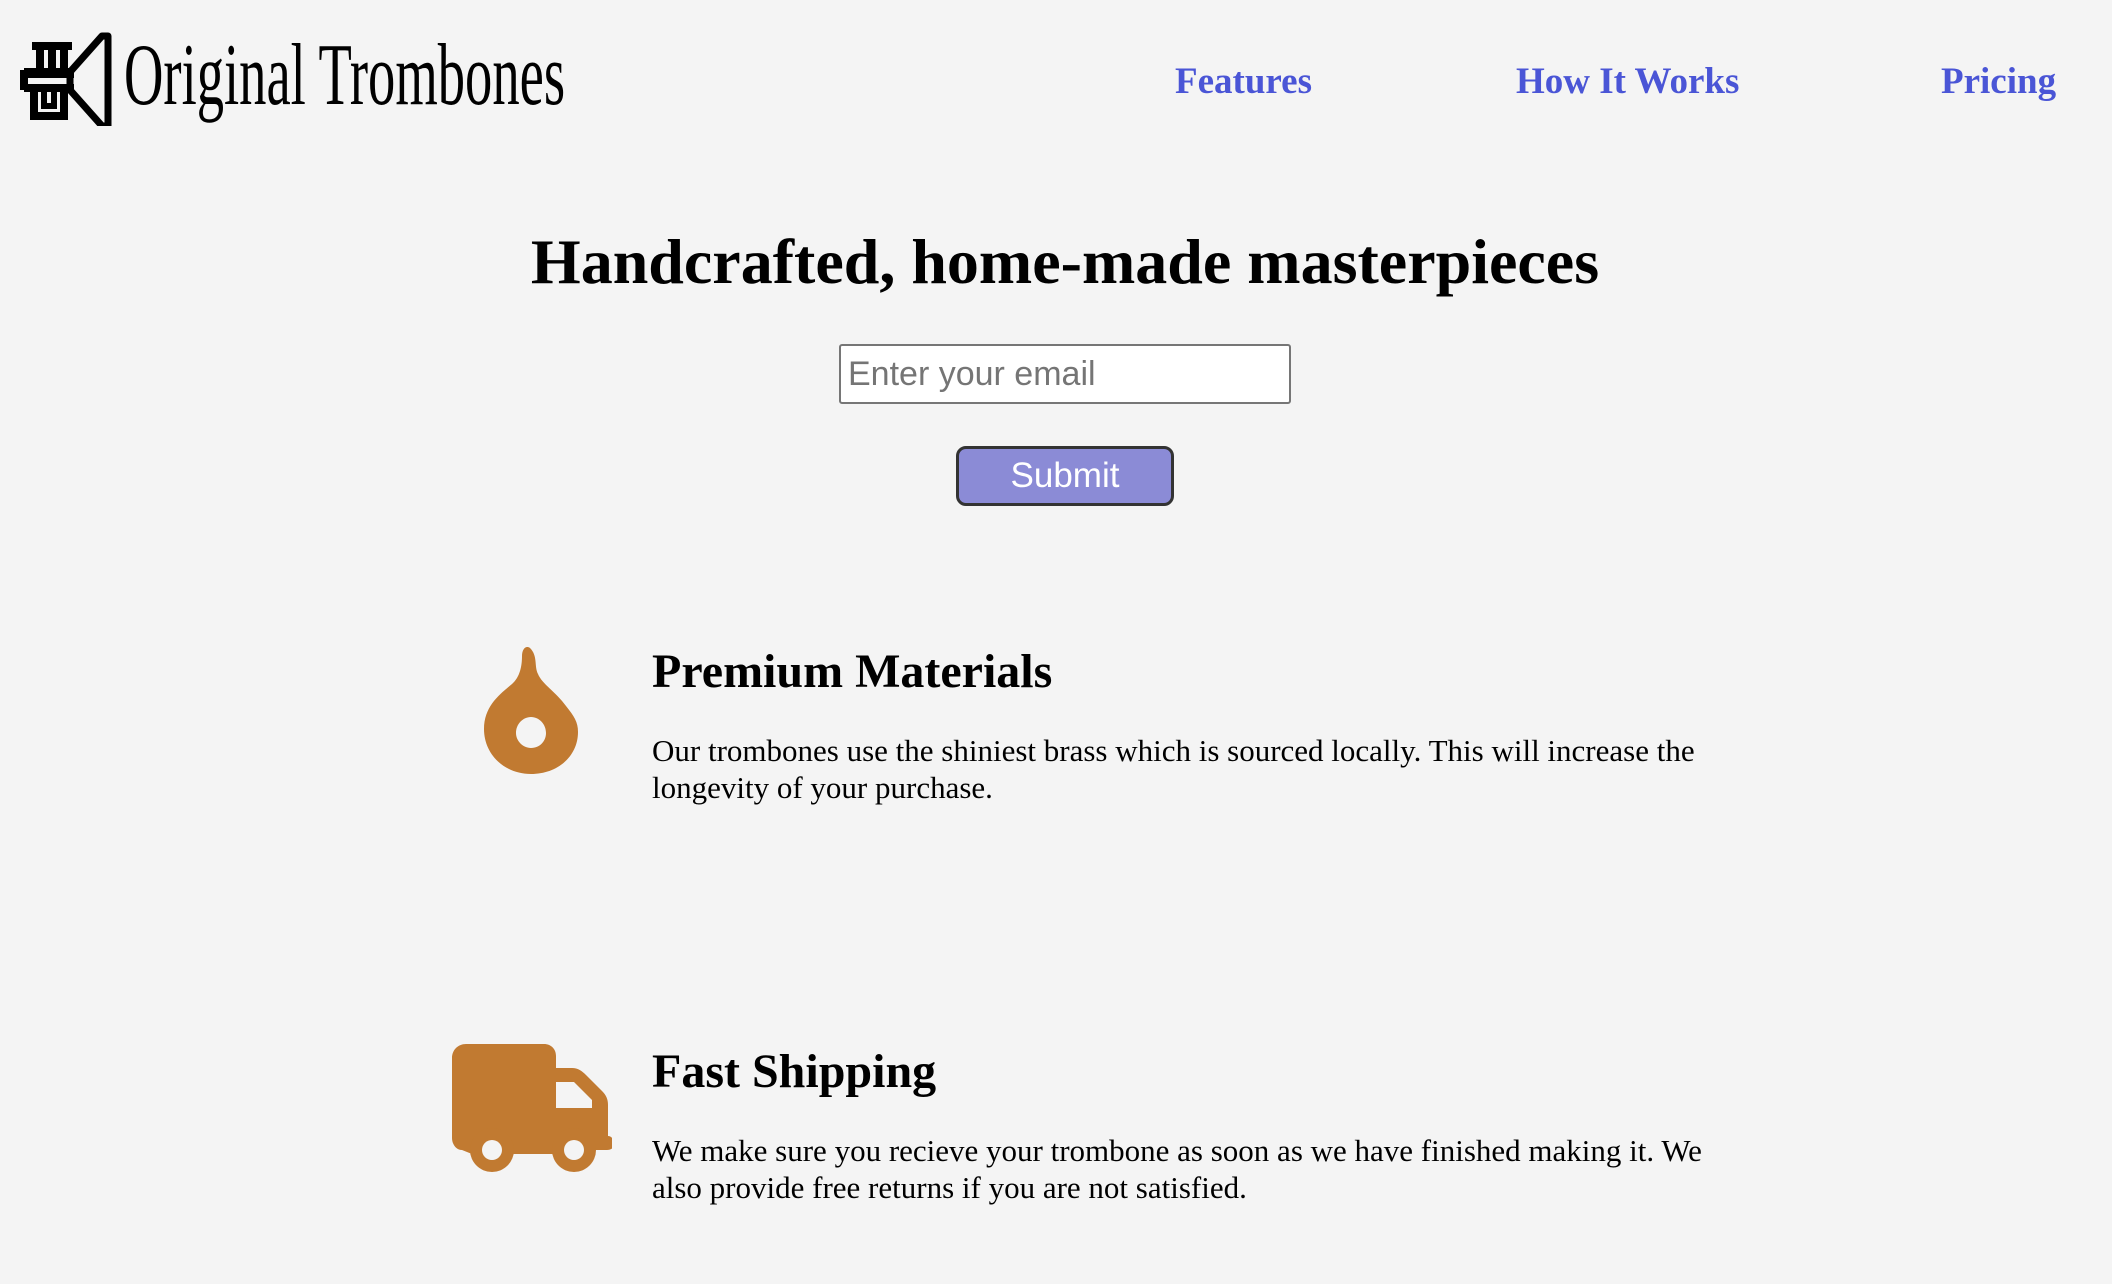 Image resolution: width=2112 pixels, height=1284 pixels. I want to click on feature-title-premium-materials: Premium Materials, so click(852, 671).